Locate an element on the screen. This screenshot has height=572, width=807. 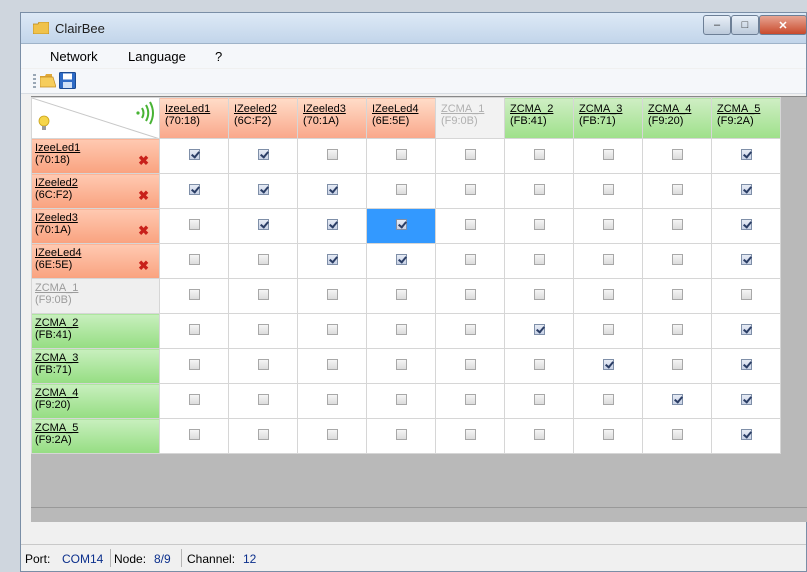
menu-network: Network is located at coordinates (74, 56).